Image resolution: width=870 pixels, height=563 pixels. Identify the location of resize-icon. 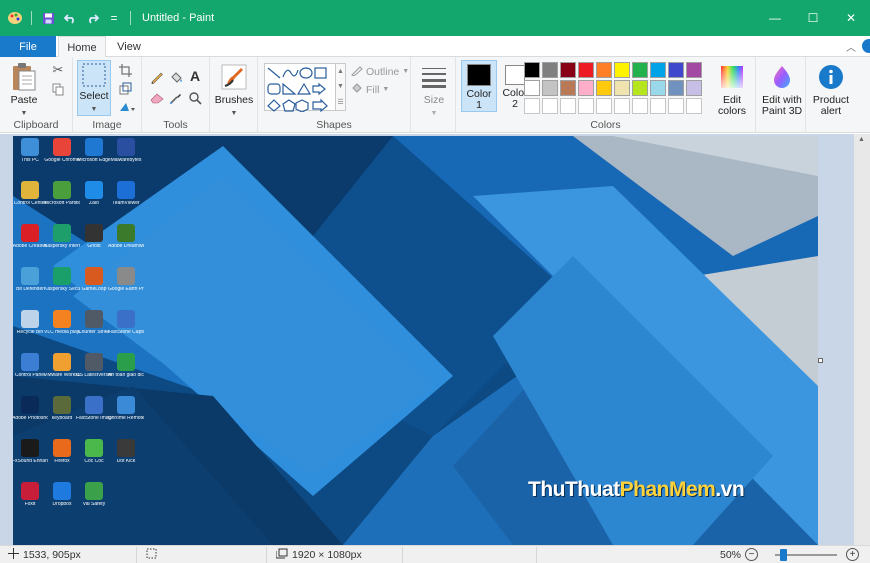
(125, 88).